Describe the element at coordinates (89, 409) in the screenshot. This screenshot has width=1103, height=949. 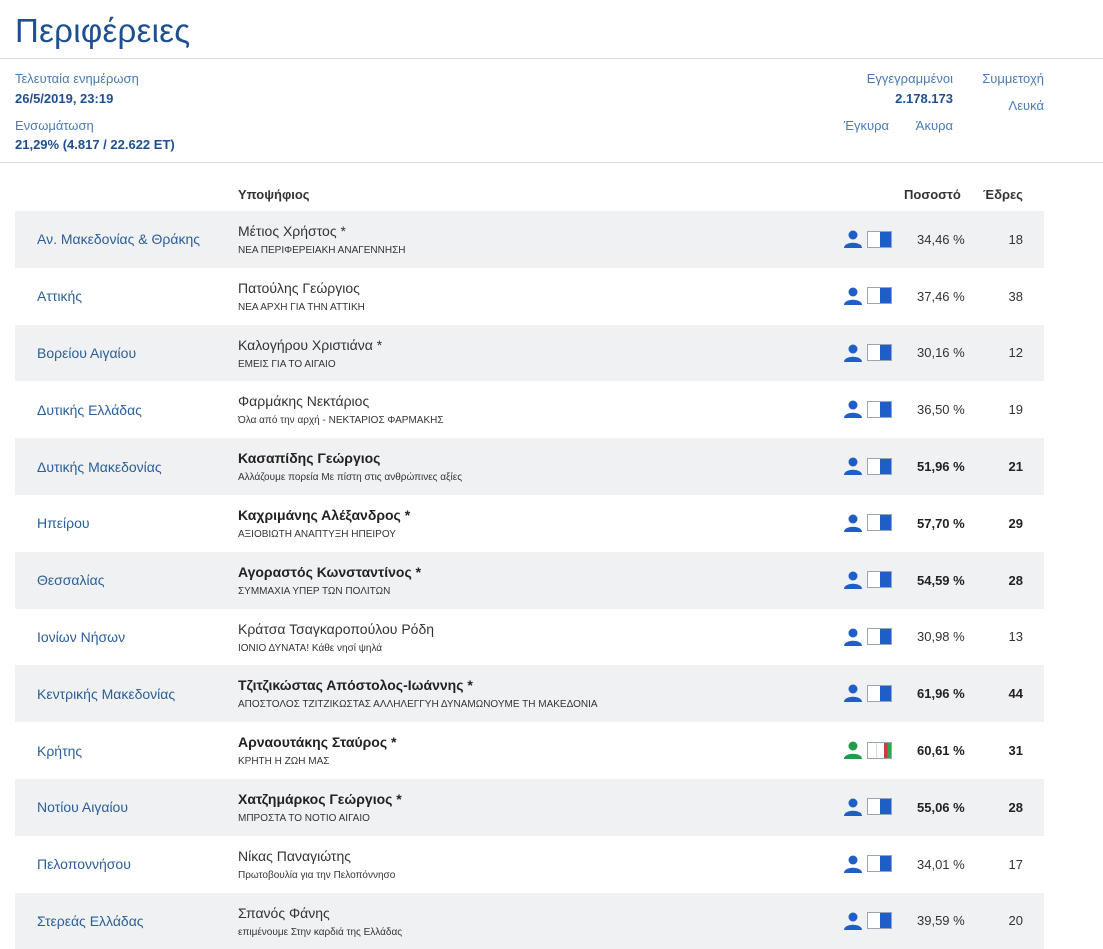
I see `region-link: Δυτικής Ελλάδας` at that location.